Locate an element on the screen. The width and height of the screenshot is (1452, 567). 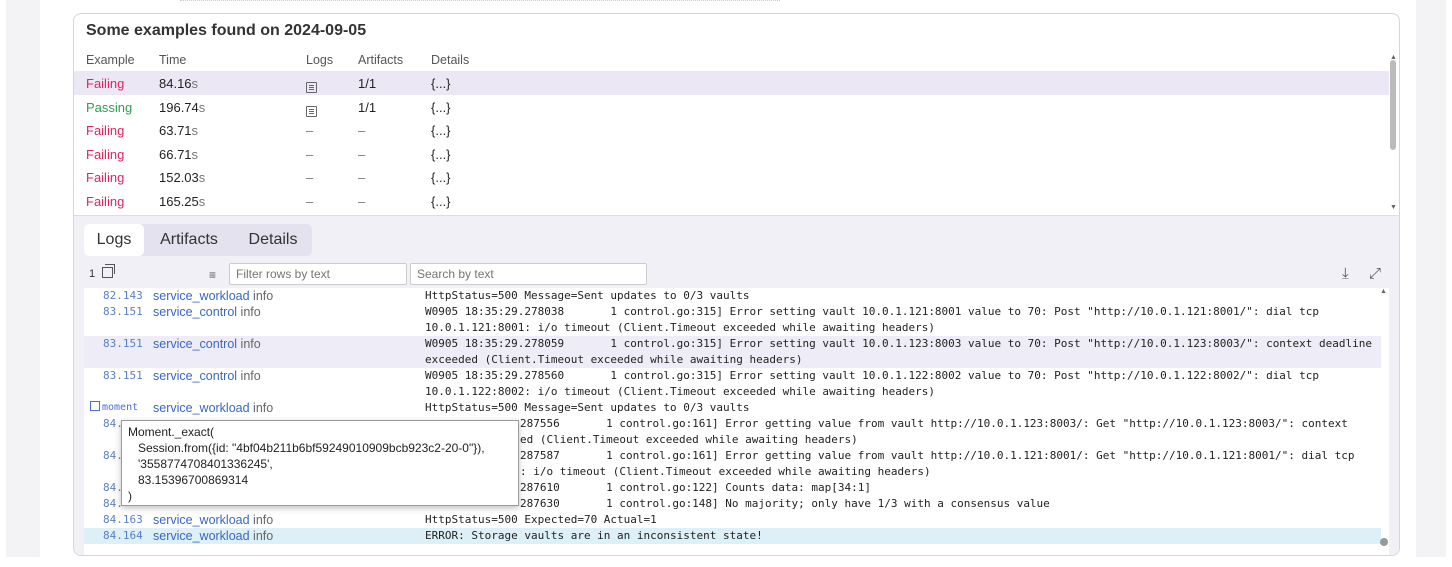
examples-scroll-thumb is located at coordinates (1393, 105).